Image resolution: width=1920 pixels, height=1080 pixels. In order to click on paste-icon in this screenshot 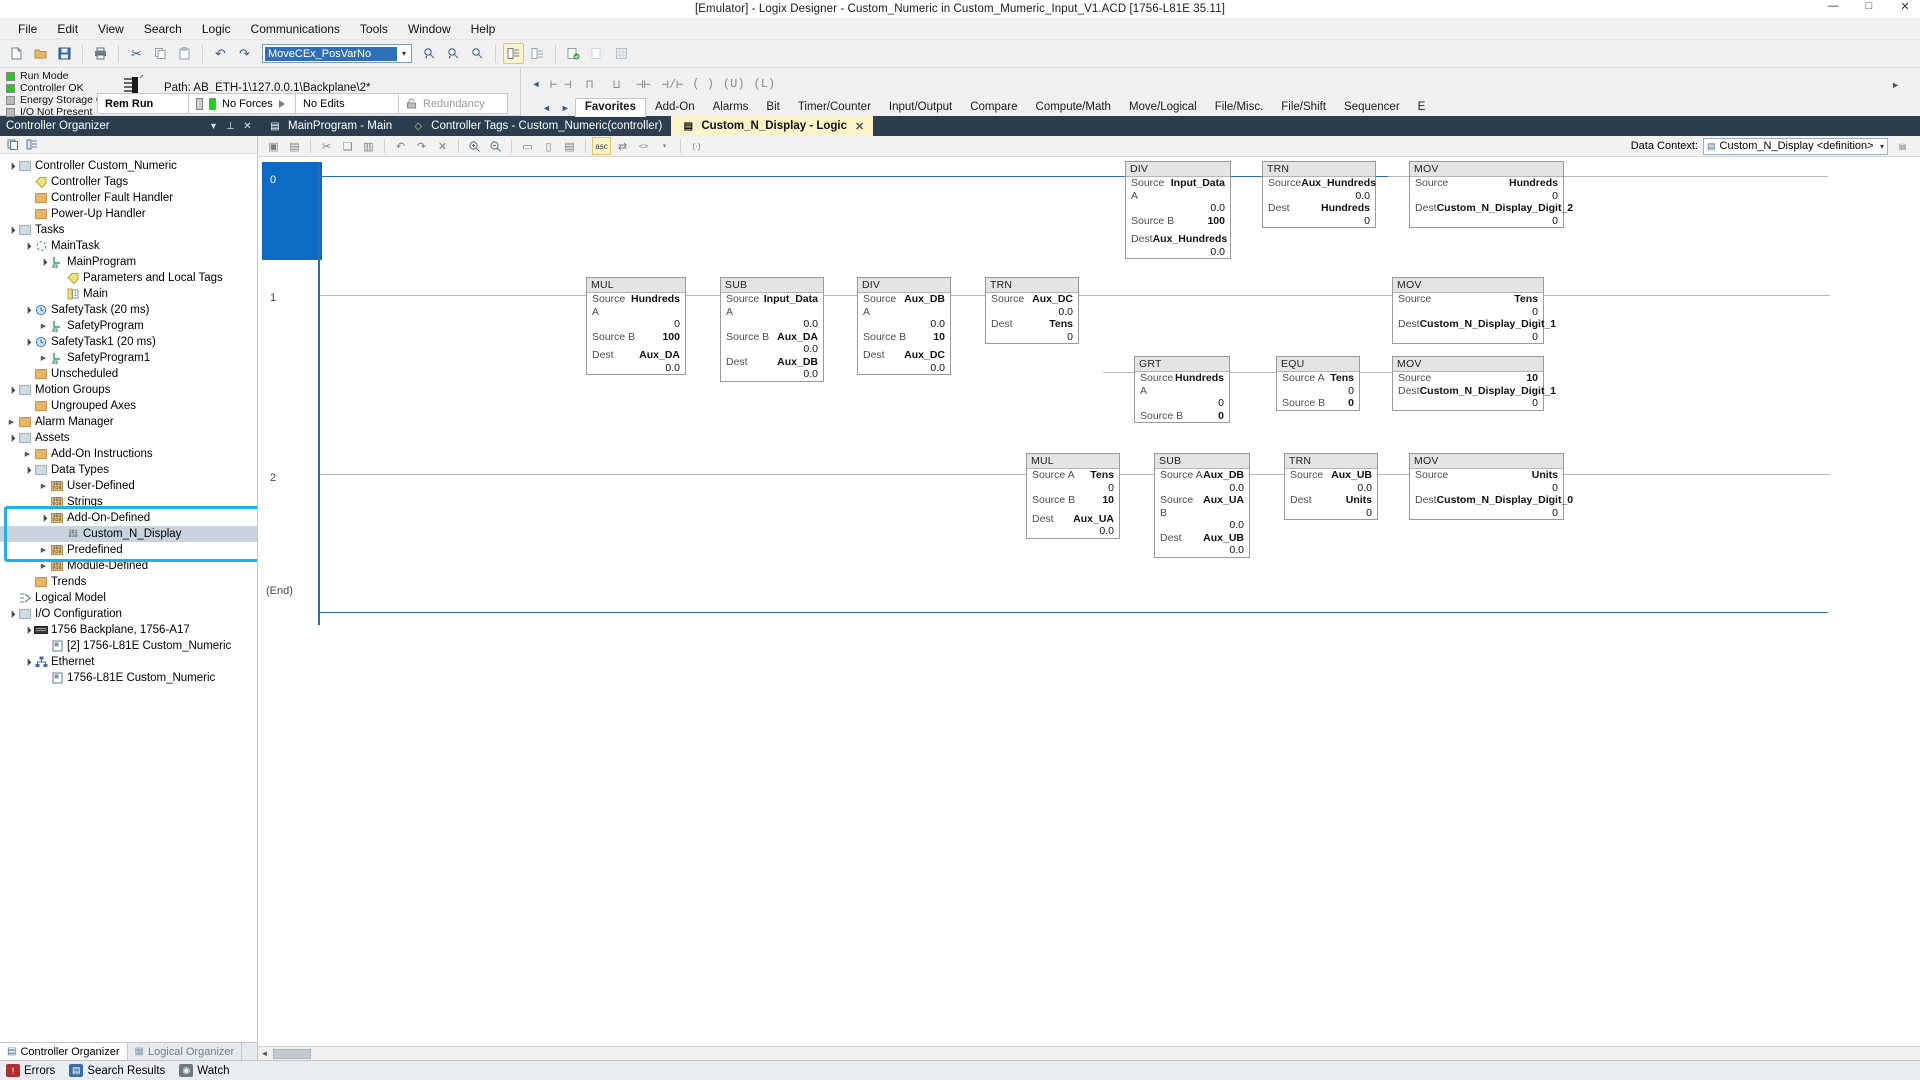, I will do `click(184, 53)`.